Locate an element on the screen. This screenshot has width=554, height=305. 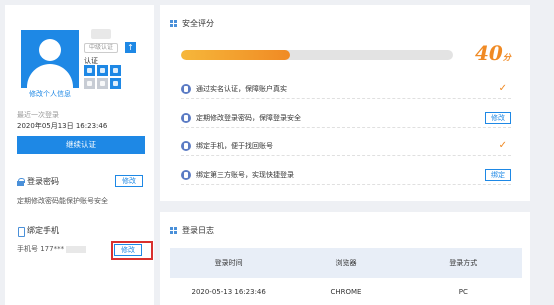
score-number: 40 is located at coordinates (489, 53).